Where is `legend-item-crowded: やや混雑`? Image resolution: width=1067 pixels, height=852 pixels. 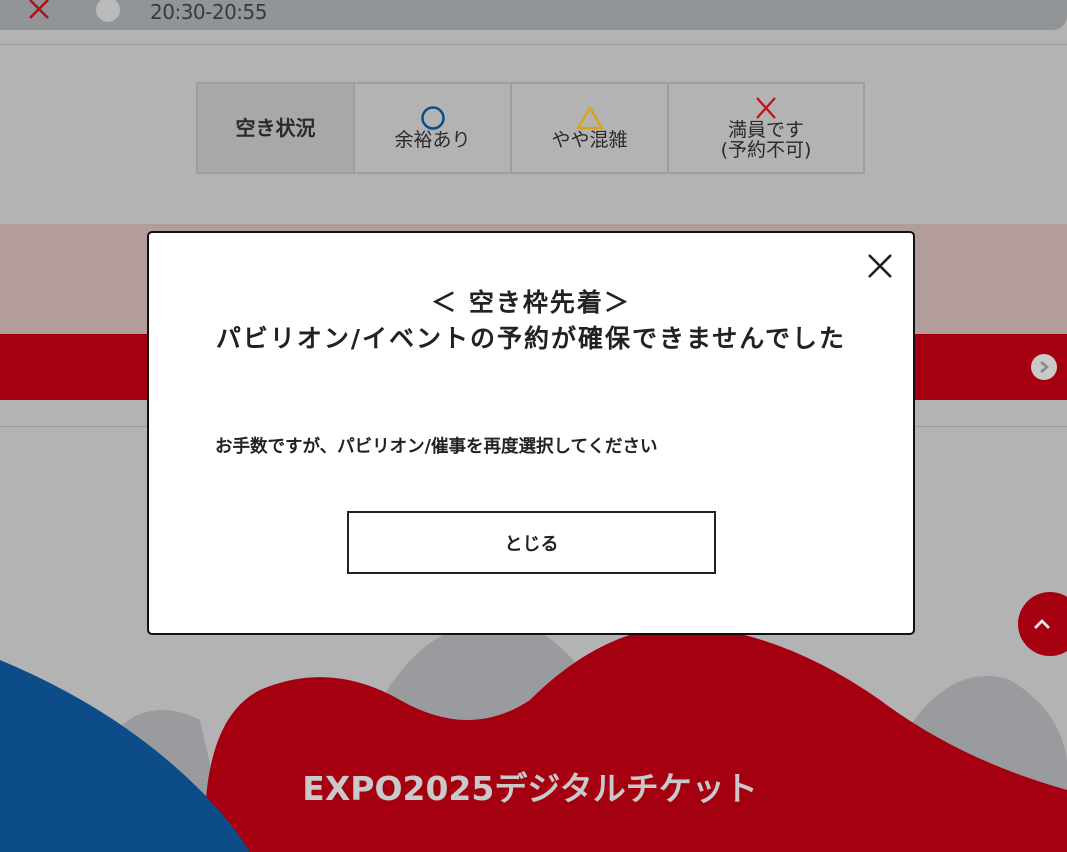
legend-item-crowded: やや混雑 is located at coordinates (590, 128).